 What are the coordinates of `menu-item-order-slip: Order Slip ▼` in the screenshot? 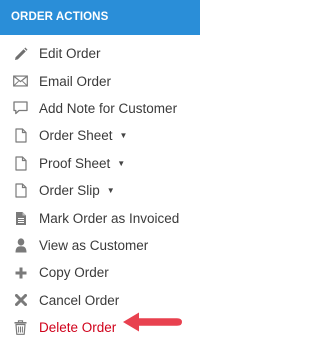 It's located at (100, 190).